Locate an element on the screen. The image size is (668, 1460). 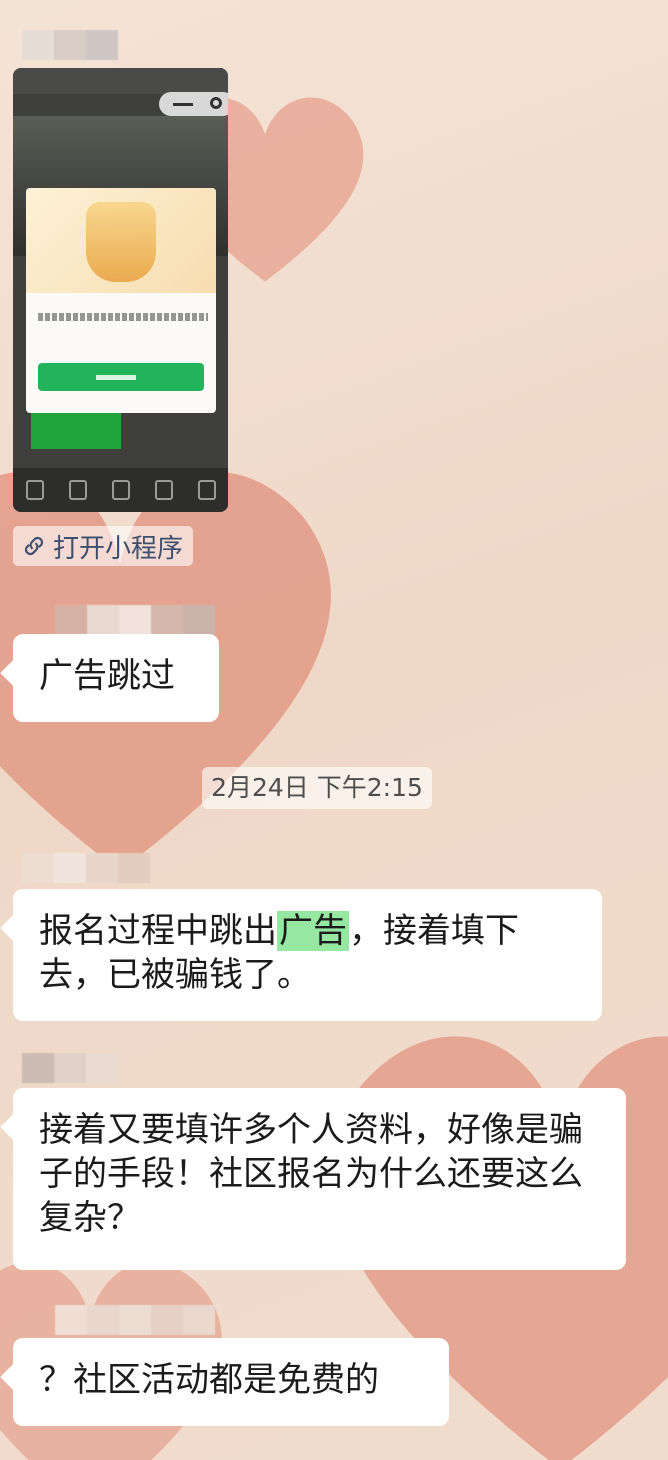
highlighted-text: 广告 is located at coordinates (313, 931).